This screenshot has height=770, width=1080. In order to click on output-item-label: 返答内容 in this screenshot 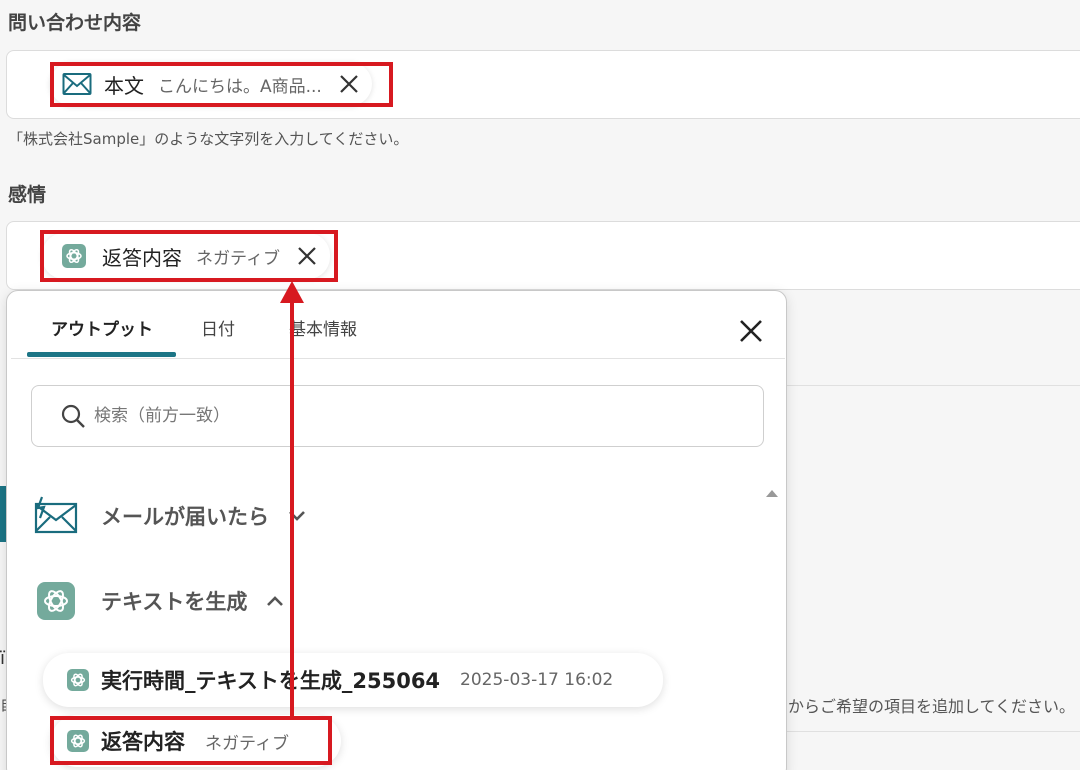, I will do `click(143, 742)`.